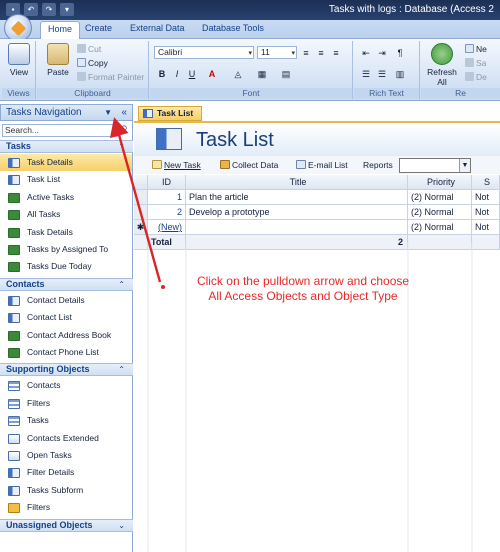  What do you see at coordinates (89, 49) in the screenshot?
I see `cut-button: Cut` at bounding box center [89, 49].